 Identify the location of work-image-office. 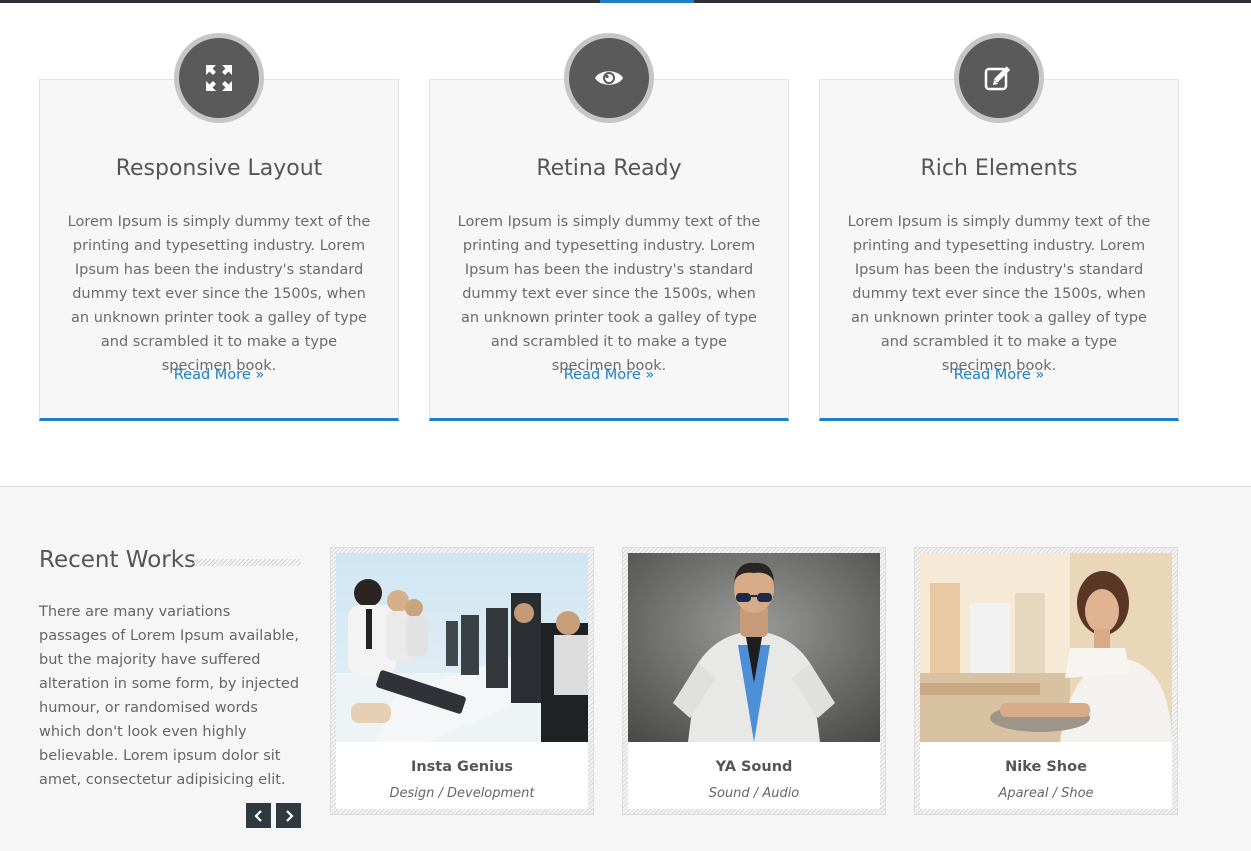
(462, 647).